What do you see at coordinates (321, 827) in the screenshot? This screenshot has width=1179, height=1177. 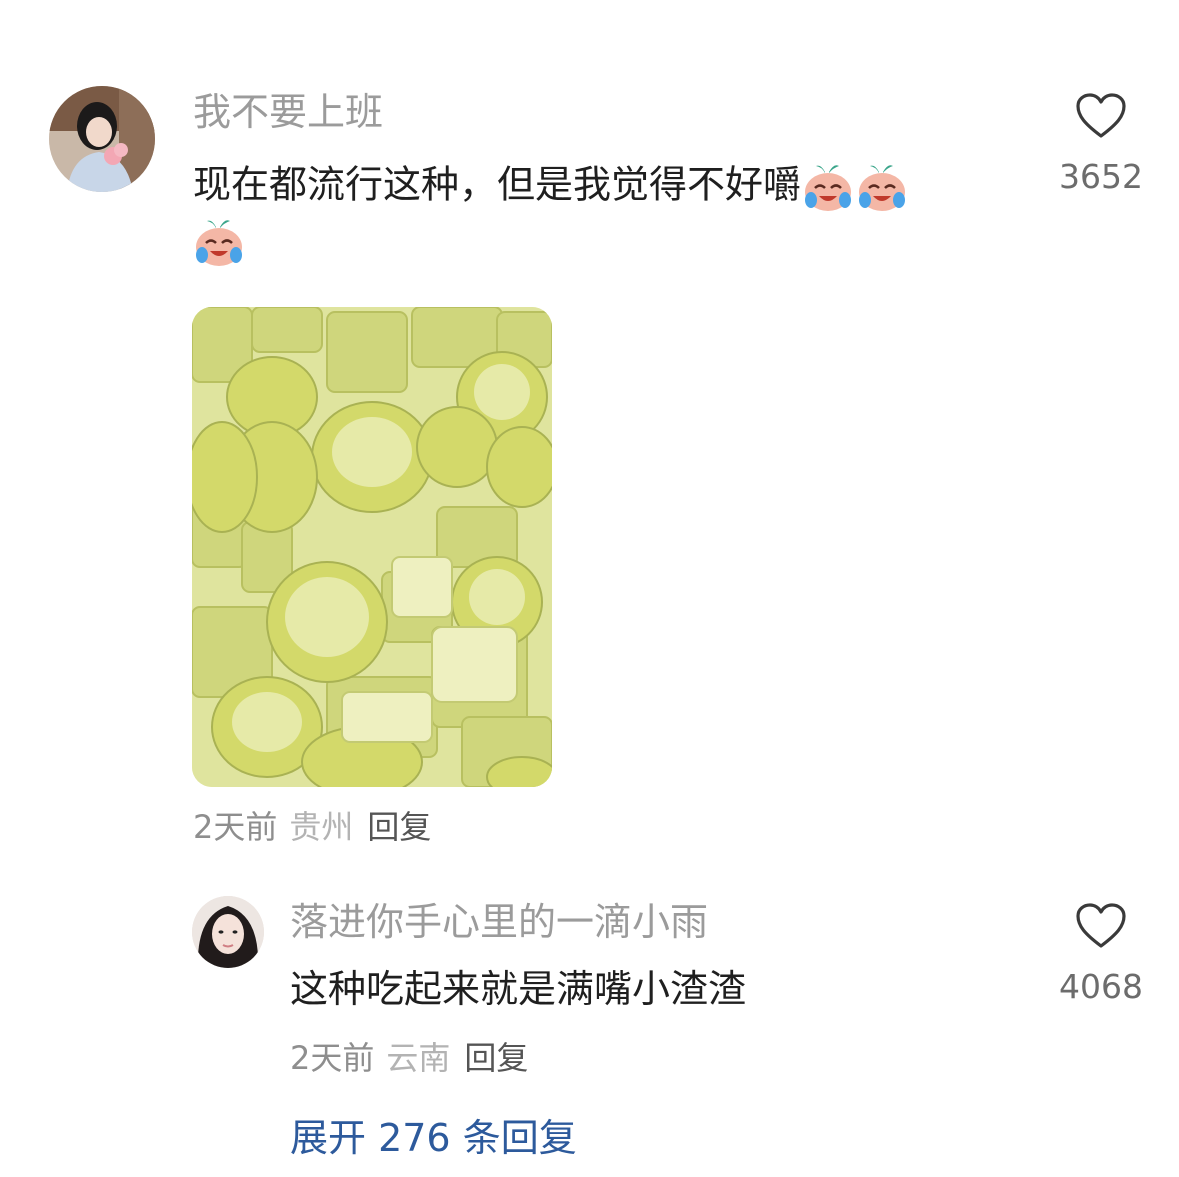 I see `comment-location: 贵州` at bounding box center [321, 827].